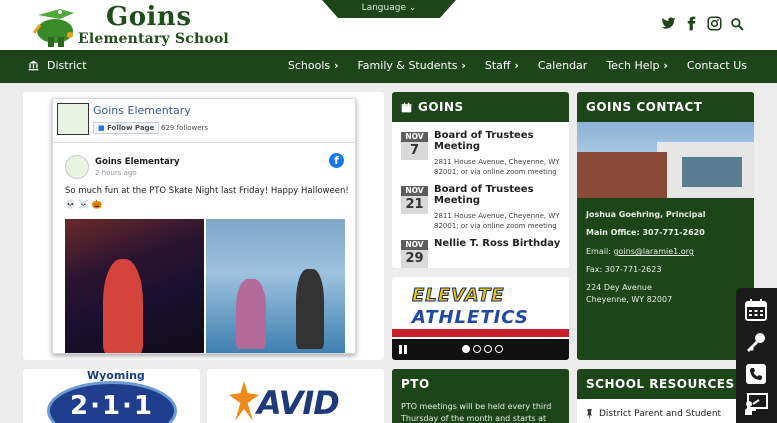  What do you see at coordinates (411, 65) in the screenshot?
I see `nav-item-family-students: Family & Students` at bounding box center [411, 65].